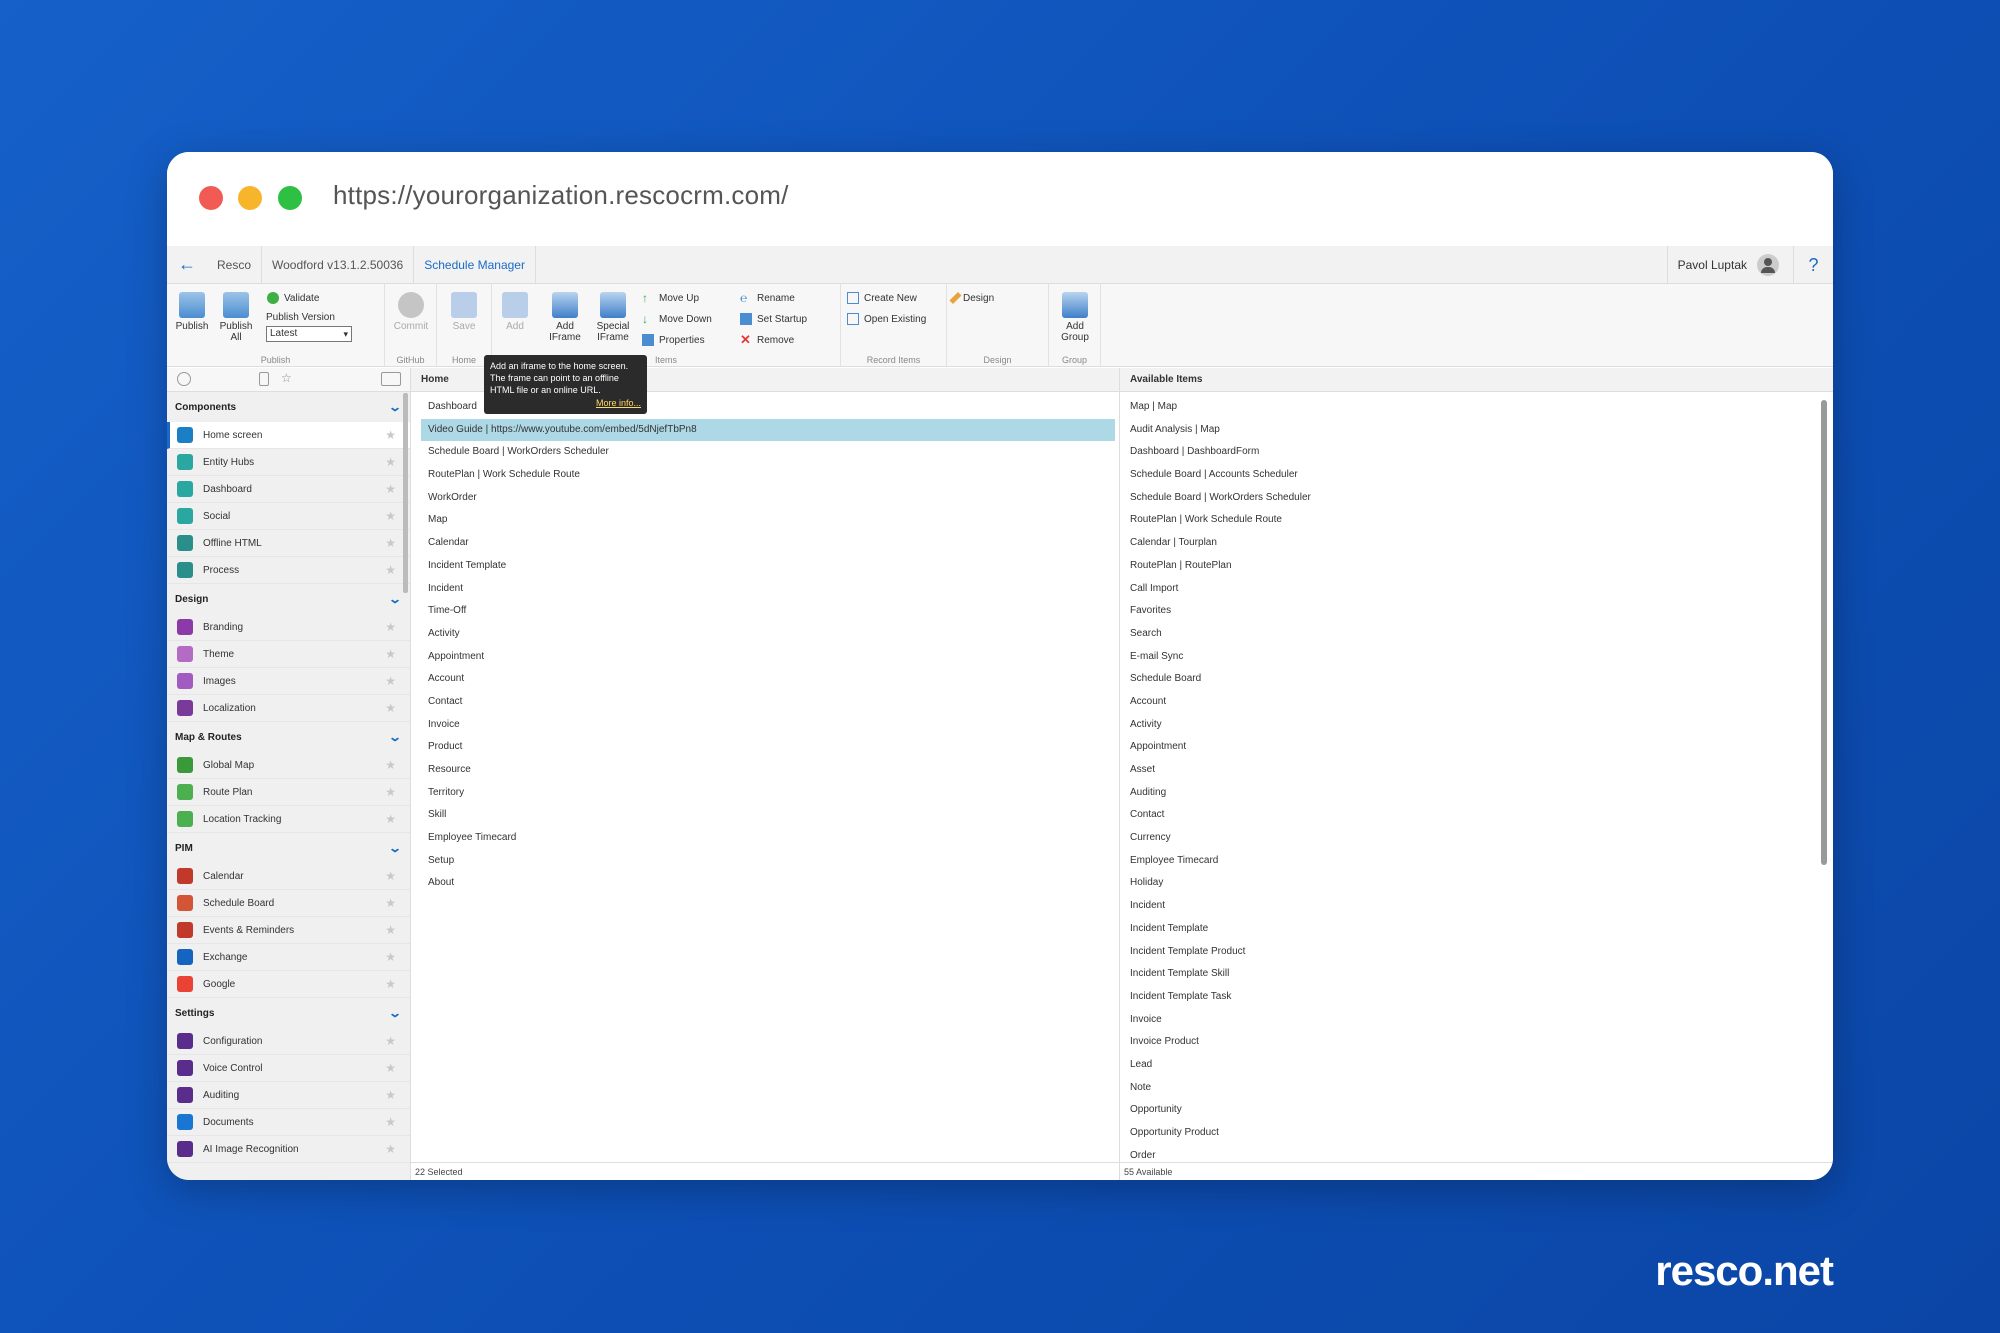 This screenshot has height=1333, width=2000. I want to click on home-list-item: Contact, so click(765, 702).